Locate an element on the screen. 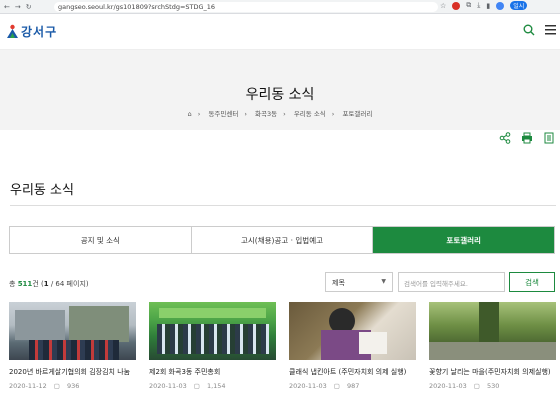 The image size is (560, 393). count-suffix: 건 is located at coordinates (35, 284).